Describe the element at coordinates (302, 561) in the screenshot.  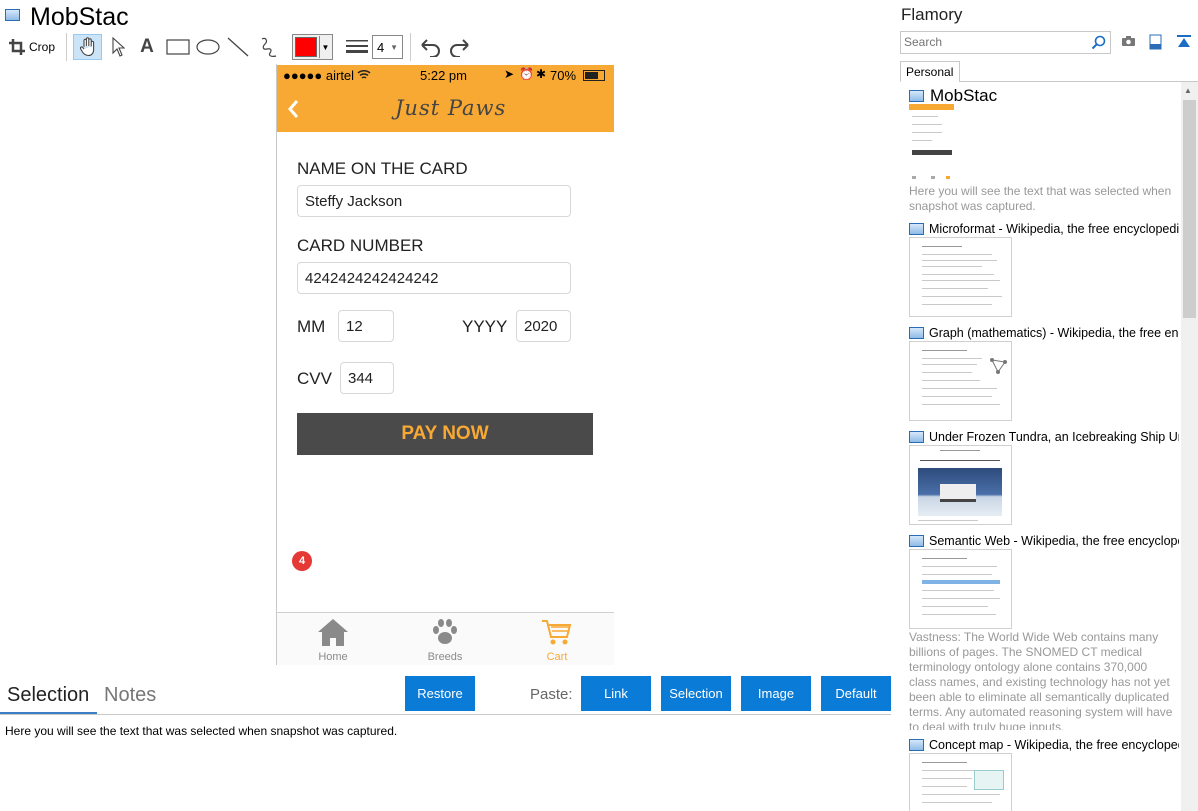
I see `cart-count-badge: 4` at that location.